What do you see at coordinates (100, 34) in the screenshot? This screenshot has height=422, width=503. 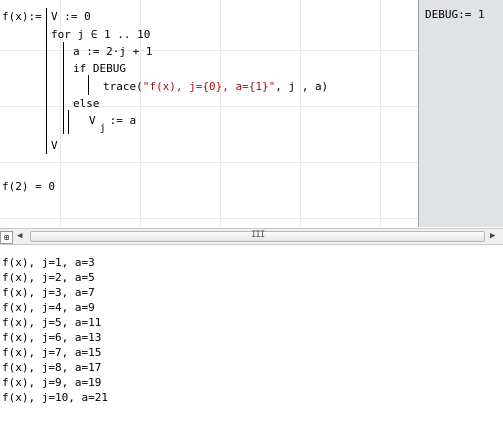 I see `line-for: for j ∈ 1 .. 10` at bounding box center [100, 34].